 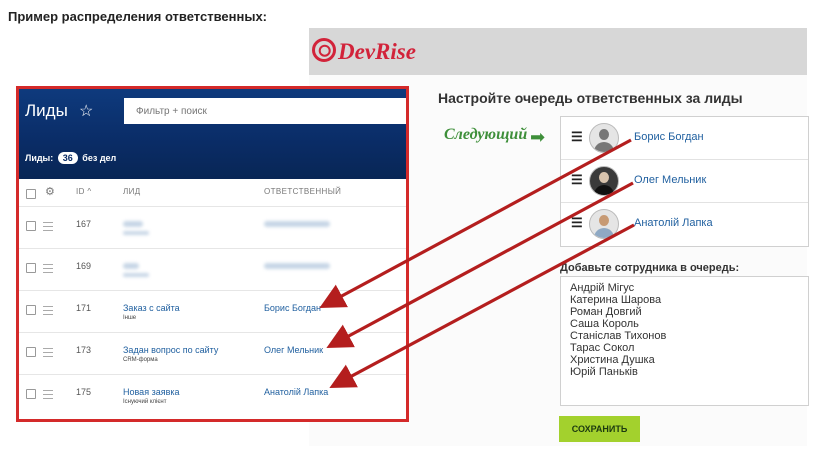 What do you see at coordinates (618, 324) in the screenshot?
I see `employee-option: Саша Король` at bounding box center [618, 324].